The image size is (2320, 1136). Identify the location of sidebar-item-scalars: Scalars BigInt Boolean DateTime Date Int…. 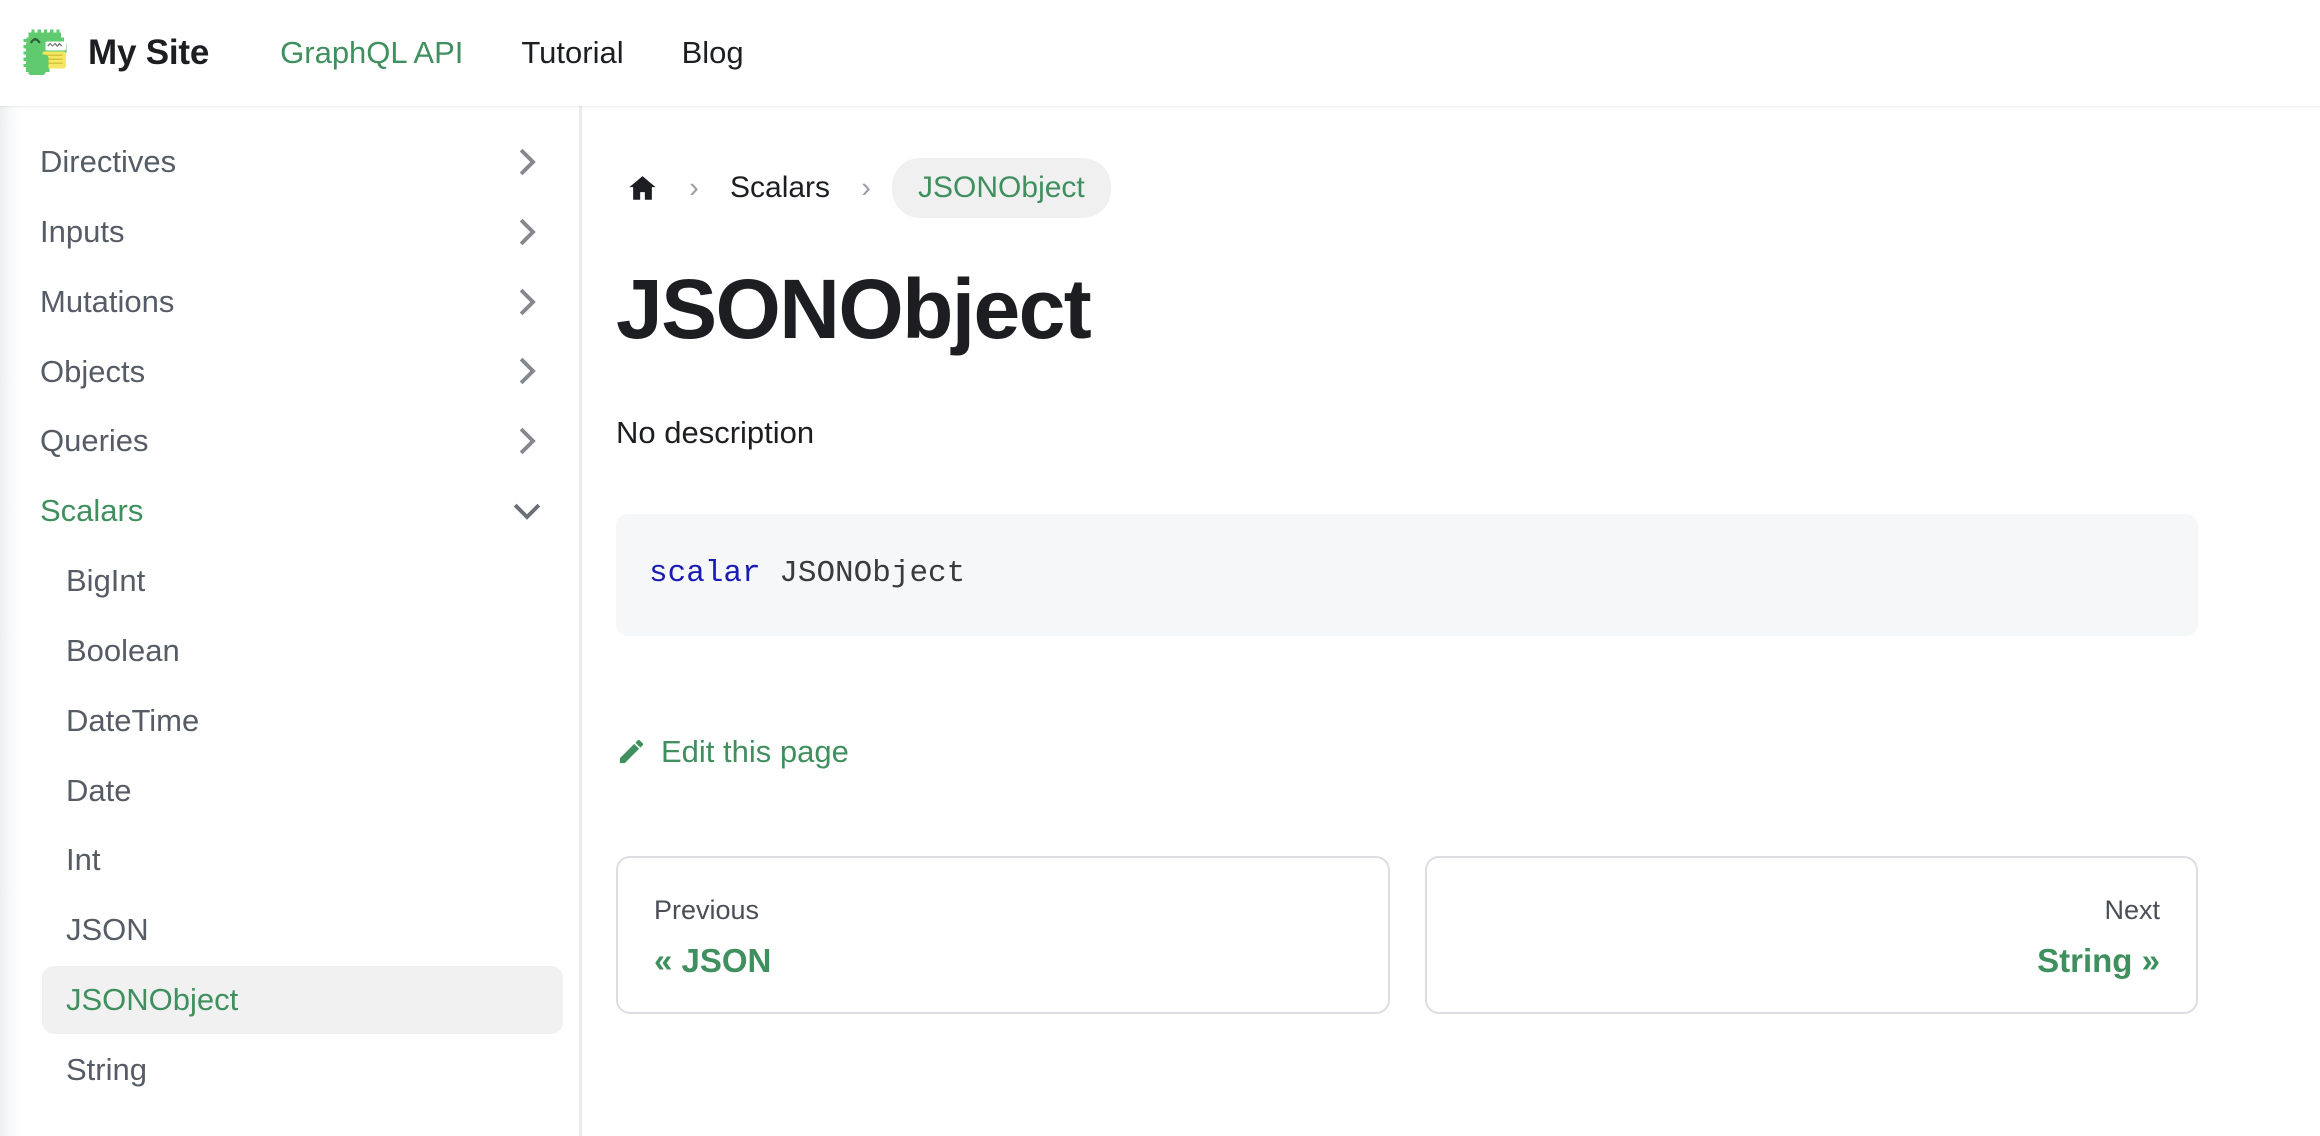
(289, 790).